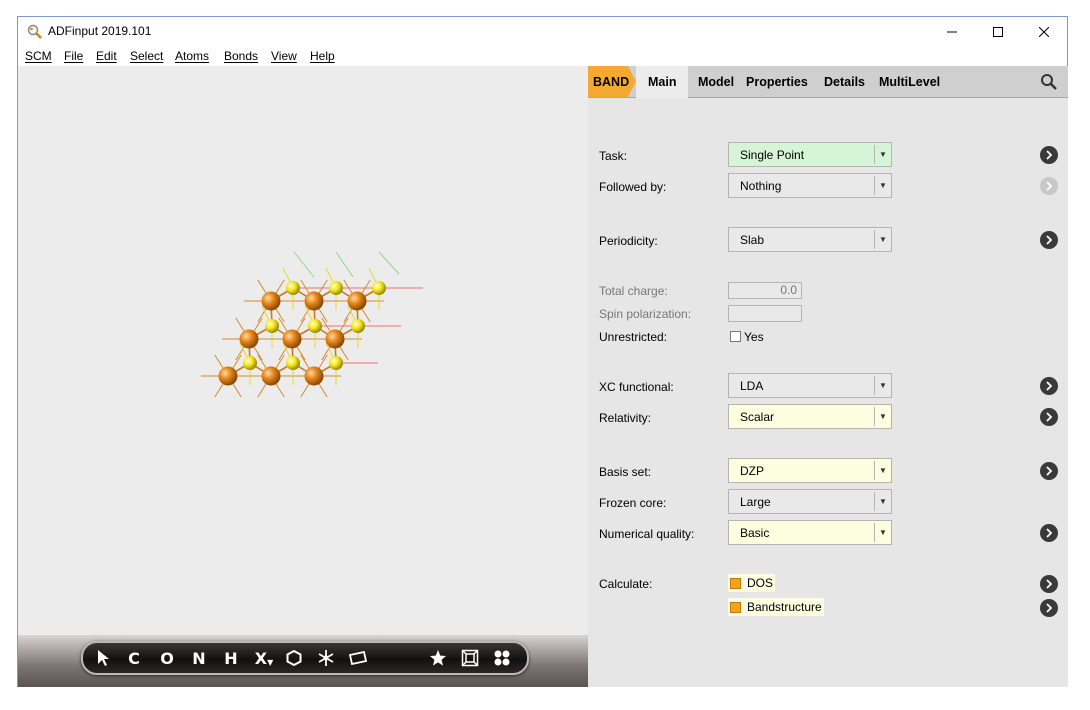 This screenshot has height=710, width=1090. Describe the element at coordinates (1049, 584) in the screenshot. I see `dos-details-button` at that location.